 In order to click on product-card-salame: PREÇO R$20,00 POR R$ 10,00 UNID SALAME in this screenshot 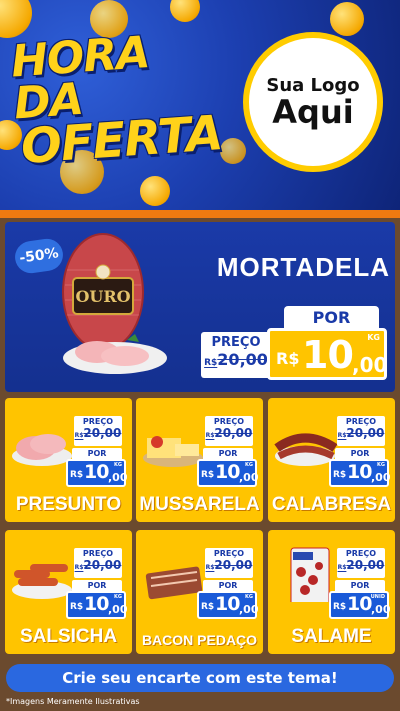, I will do `click(331, 592)`.